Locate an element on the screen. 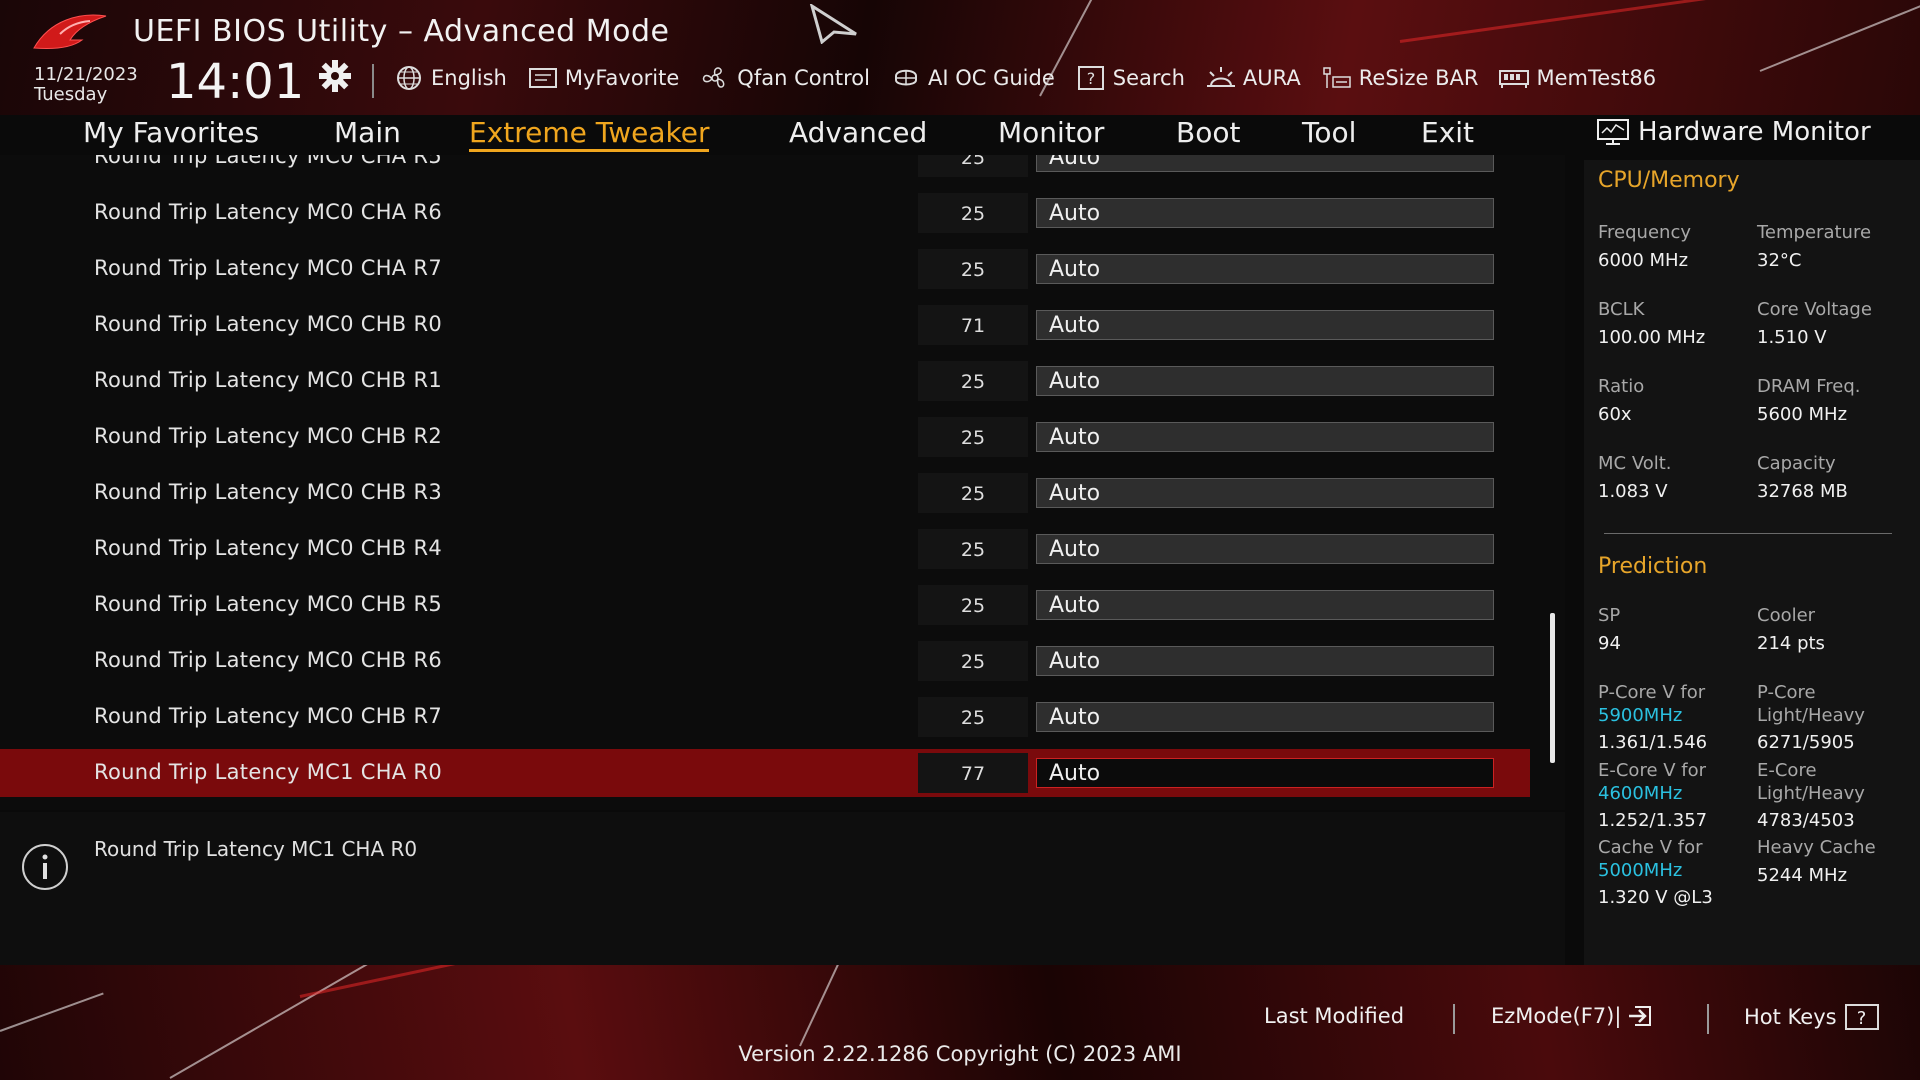 This screenshot has width=1920, height=1080. mouse-cursor-icon is located at coordinates (833, 24).